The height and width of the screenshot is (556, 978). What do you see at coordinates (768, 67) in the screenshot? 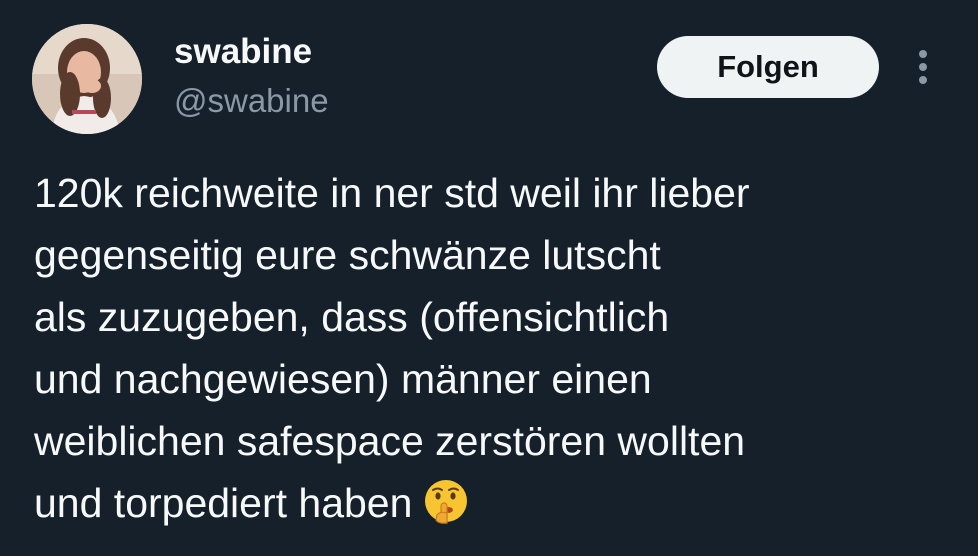
I see `follow-button: Folgen` at bounding box center [768, 67].